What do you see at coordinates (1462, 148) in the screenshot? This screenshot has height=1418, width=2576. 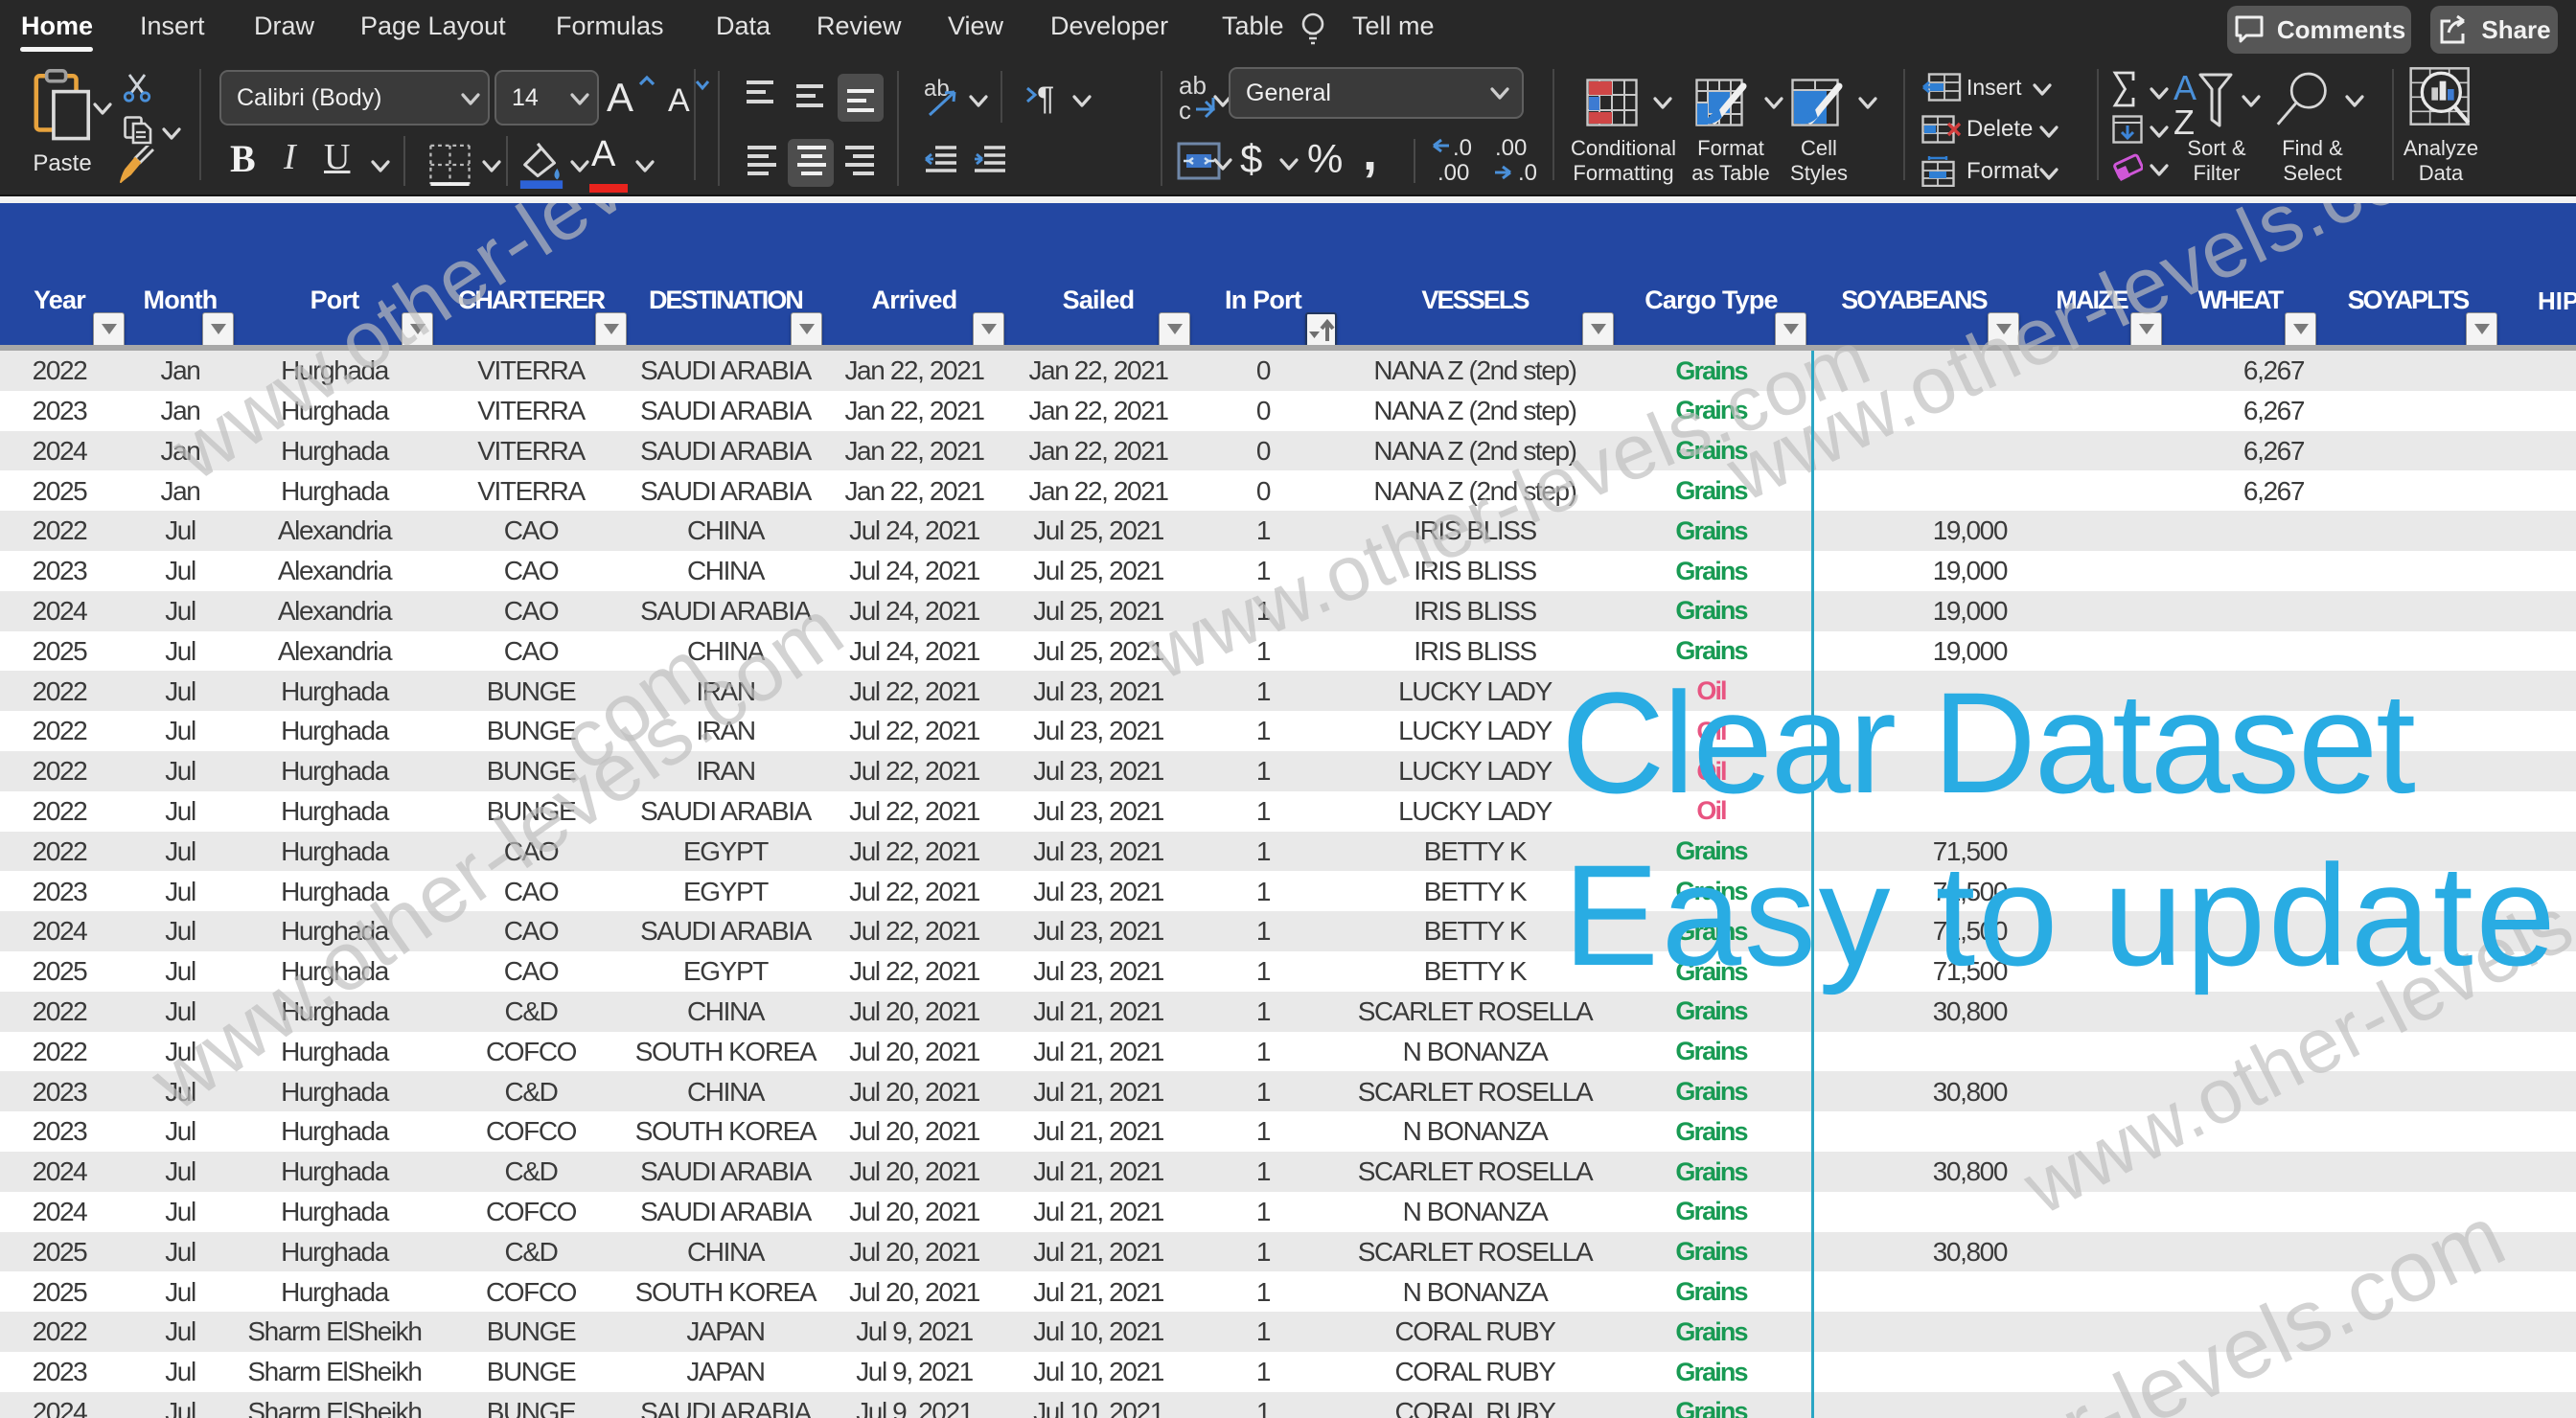 I see `svg-text: .0` at bounding box center [1462, 148].